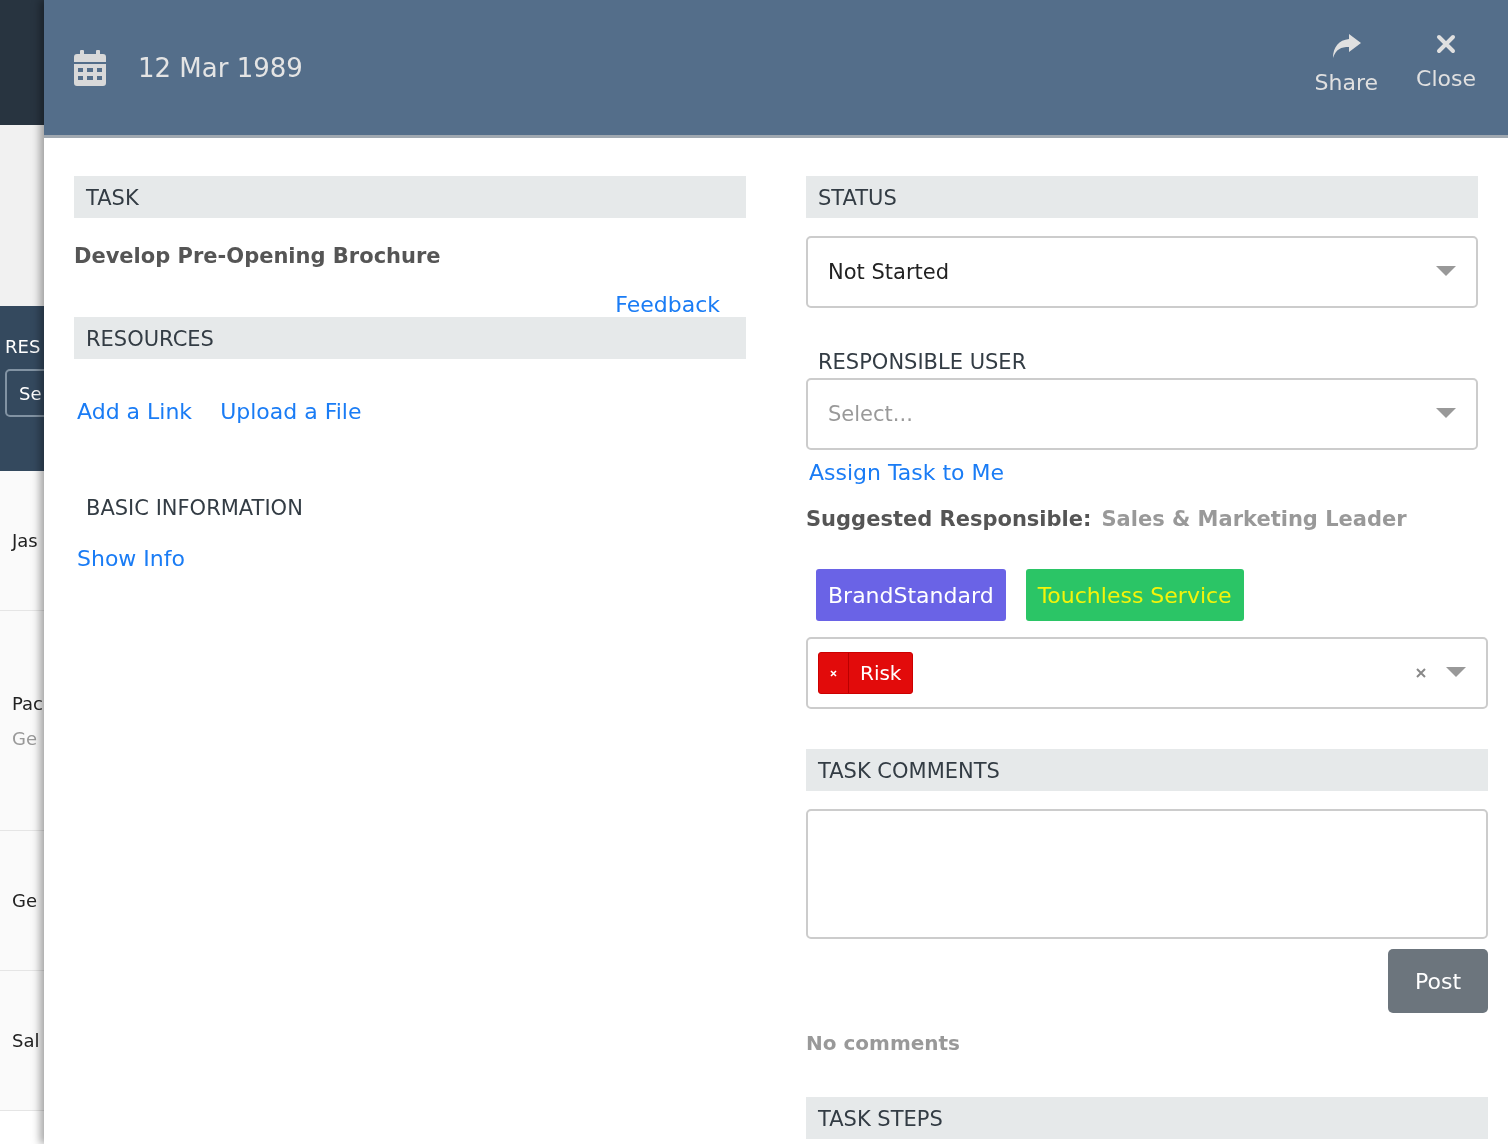  Describe the element at coordinates (28, 703) in the screenshot. I see `row-title: Pac` at that location.